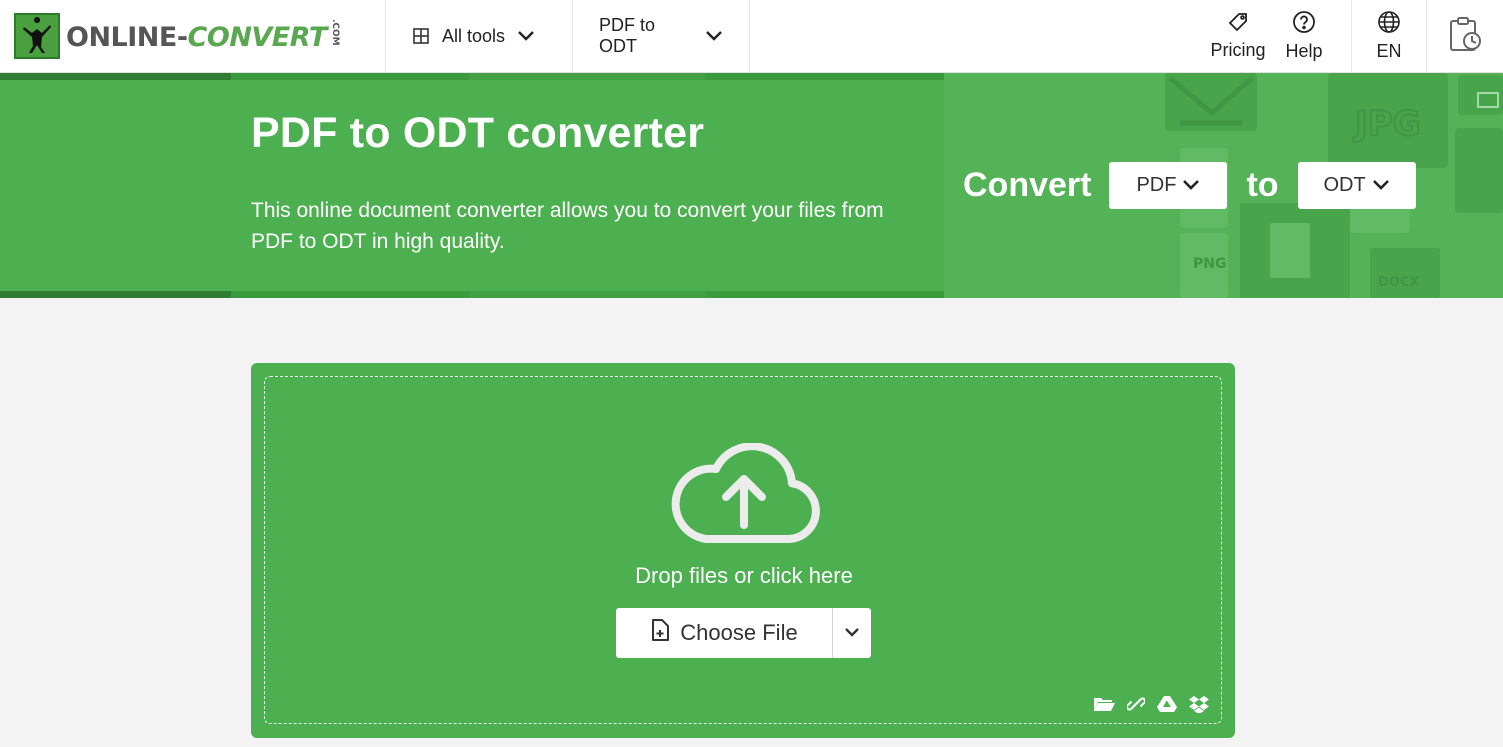 Image resolution: width=1503 pixels, height=747 pixels. I want to click on choose-file-button: Choose File, so click(724, 633).